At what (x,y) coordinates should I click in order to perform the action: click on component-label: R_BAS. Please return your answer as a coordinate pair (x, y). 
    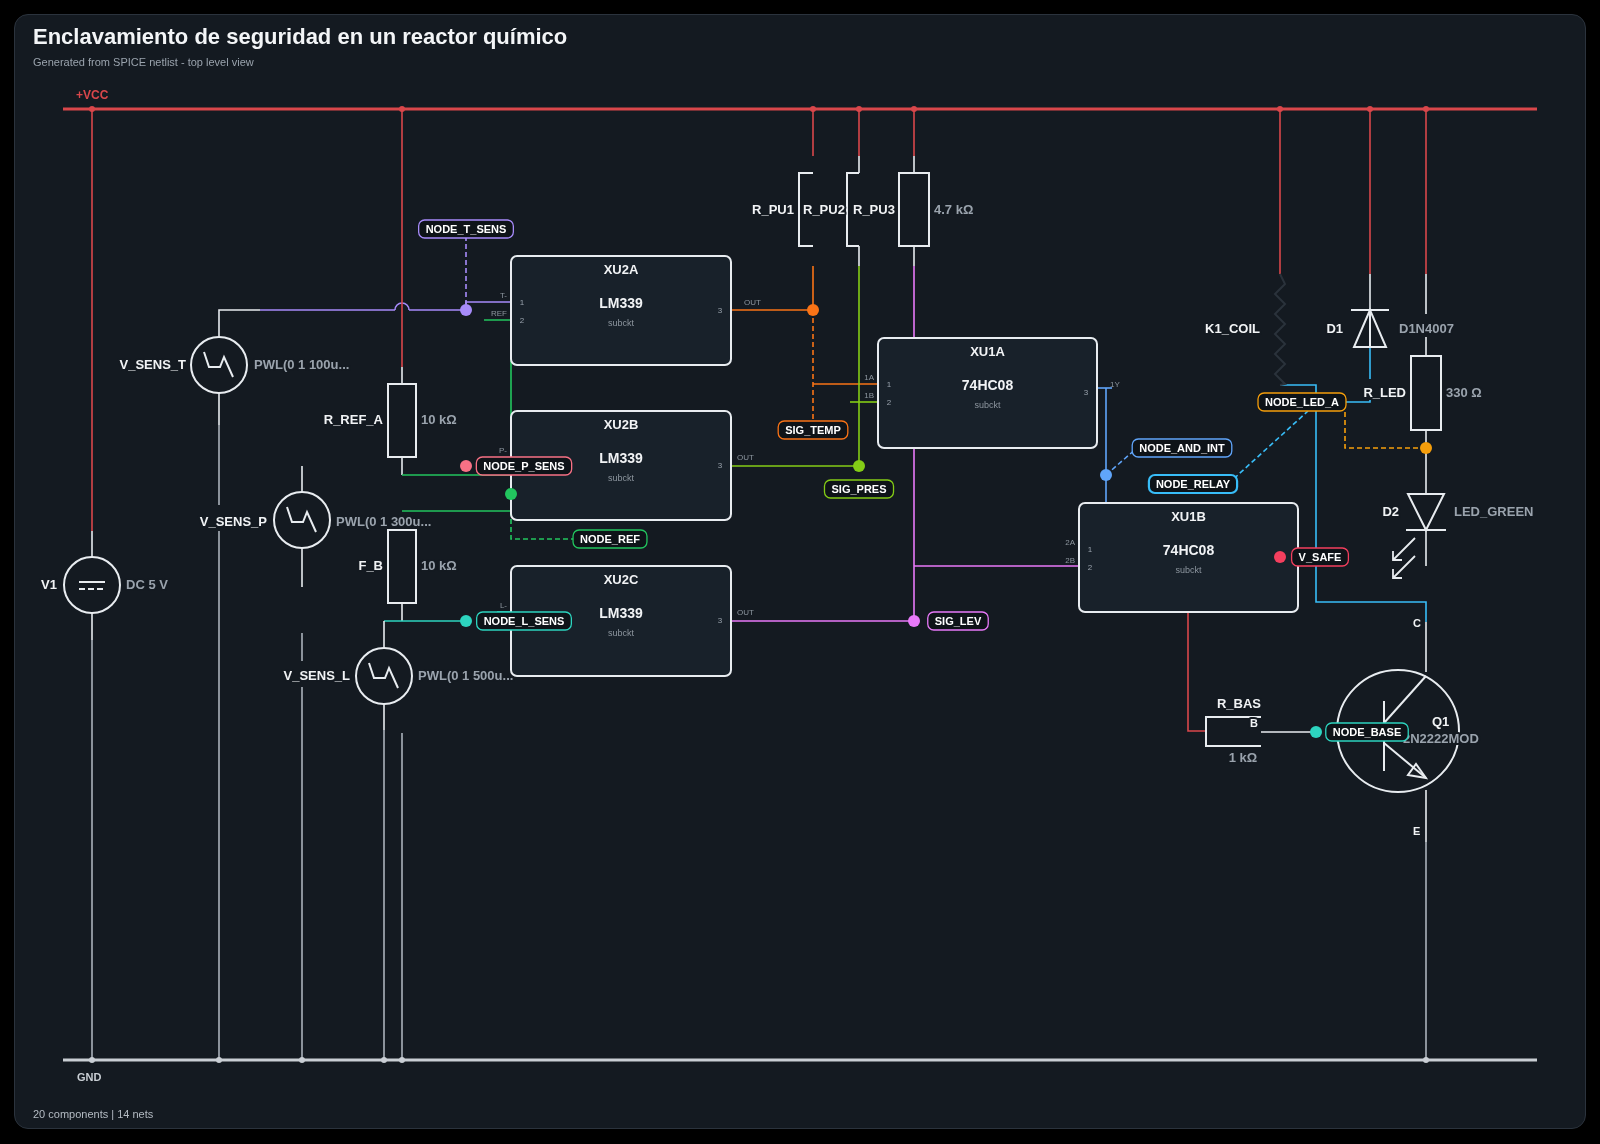
    Looking at the image, I should click on (1239, 703).